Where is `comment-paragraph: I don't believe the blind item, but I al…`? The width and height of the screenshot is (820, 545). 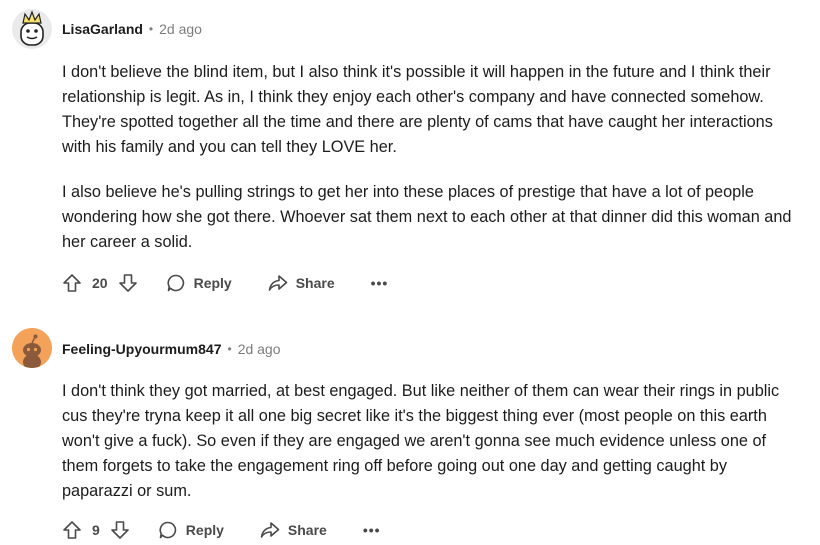 comment-paragraph: I don't believe the blind item, but I al… is located at coordinates (417, 109).